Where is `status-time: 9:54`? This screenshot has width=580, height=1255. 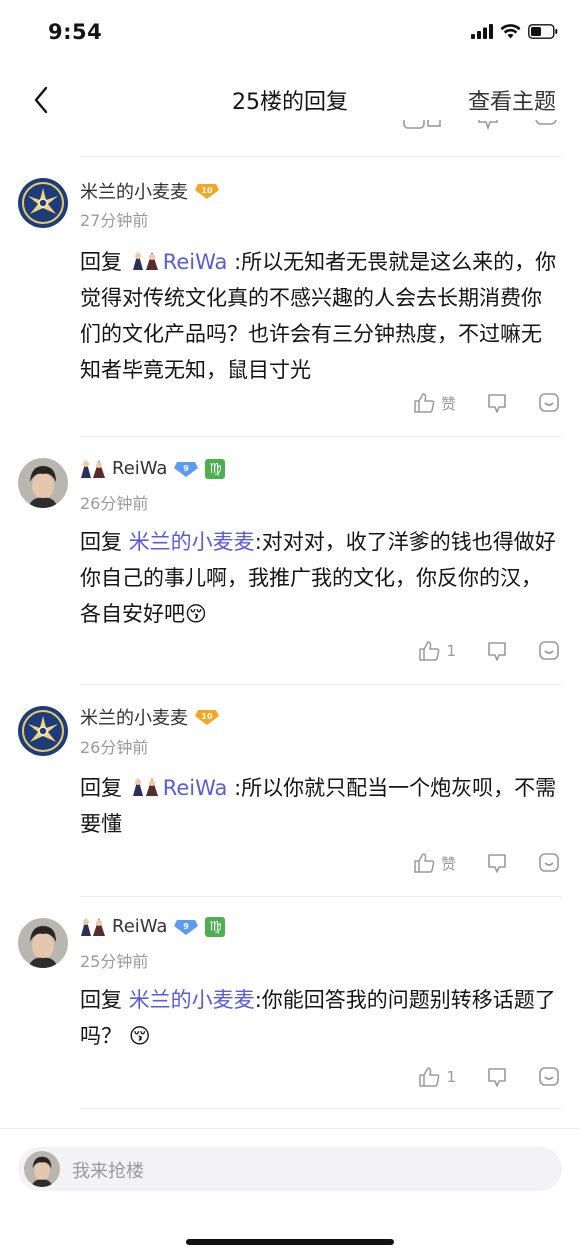 status-time: 9:54 is located at coordinates (75, 32).